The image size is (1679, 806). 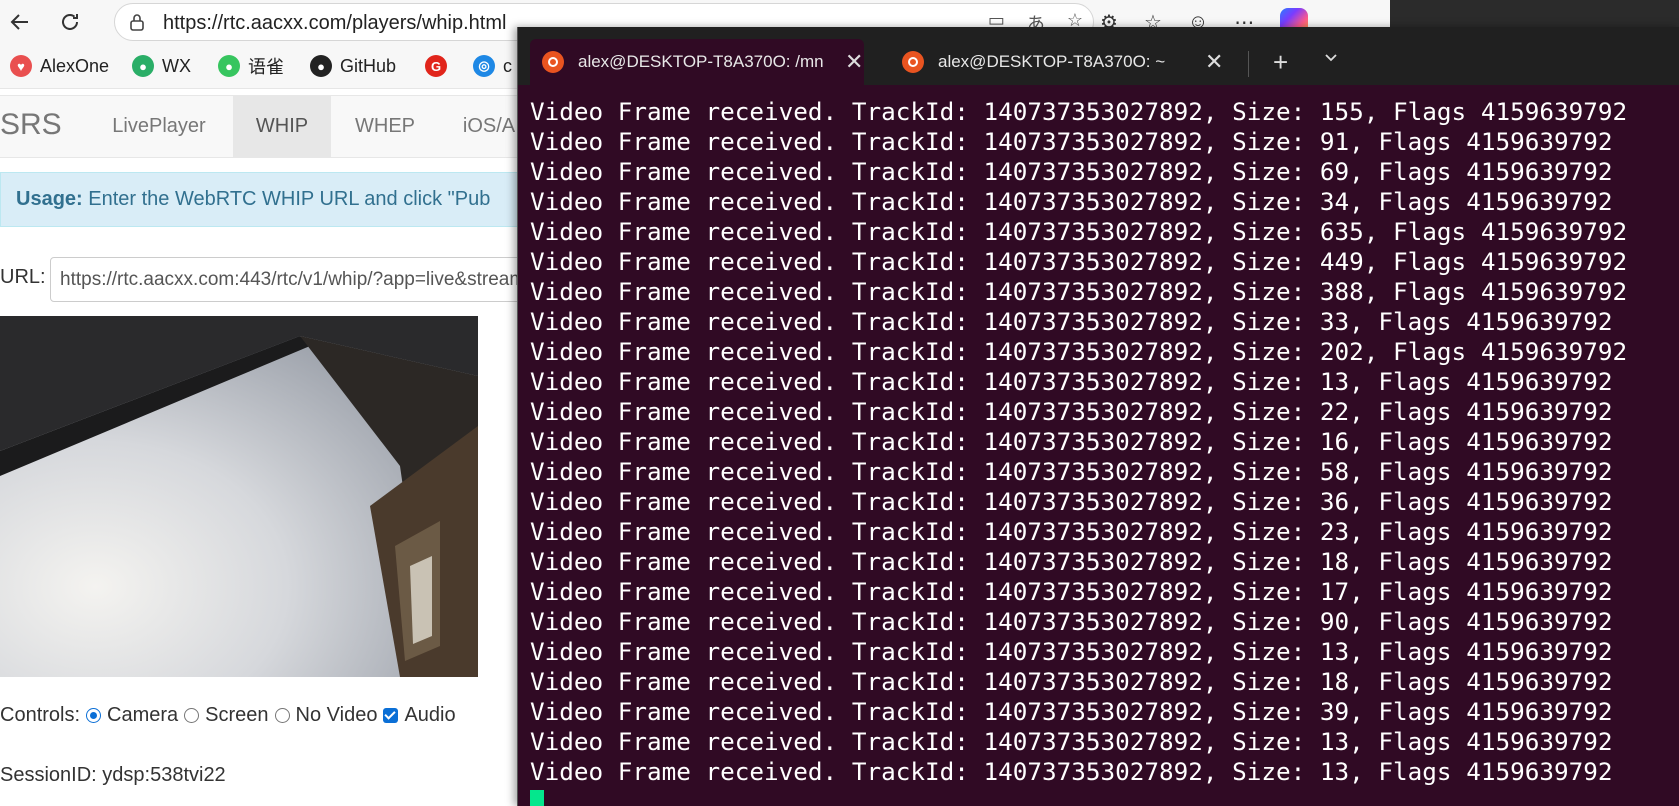 I want to click on terminal-tab-2: alex@DESKTOP-T8A370O: ~ ✕, so click(x=1057, y=62).